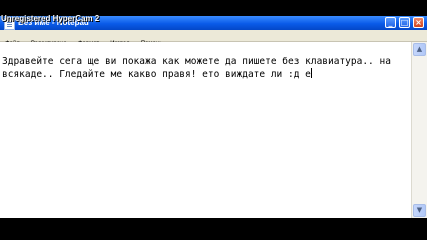 The image size is (427, 240). I want to click on maximize-button: □, so click(404, 22).